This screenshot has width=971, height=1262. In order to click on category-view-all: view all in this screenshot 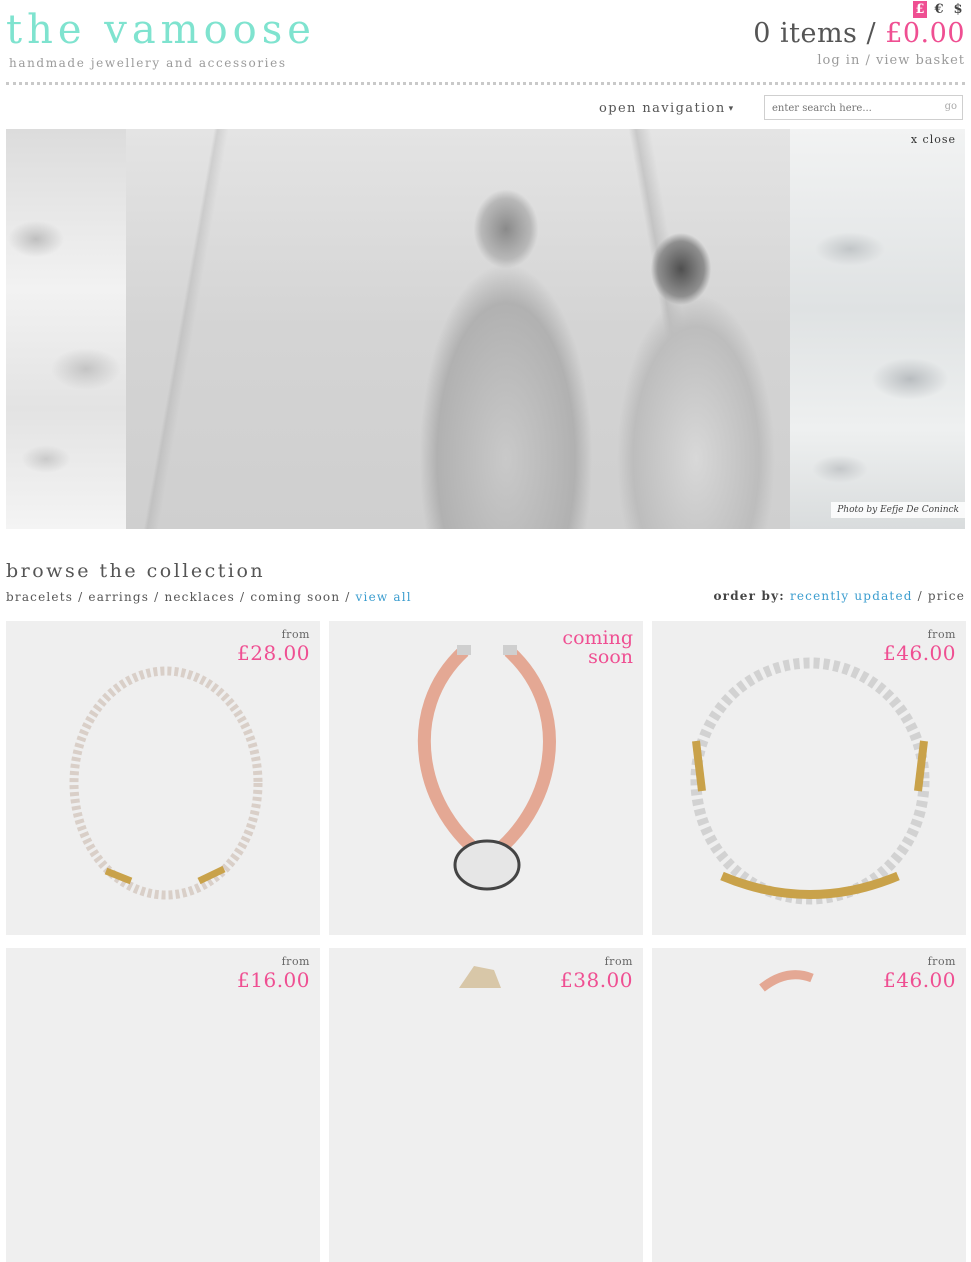, I will do `click(384, 597)`.